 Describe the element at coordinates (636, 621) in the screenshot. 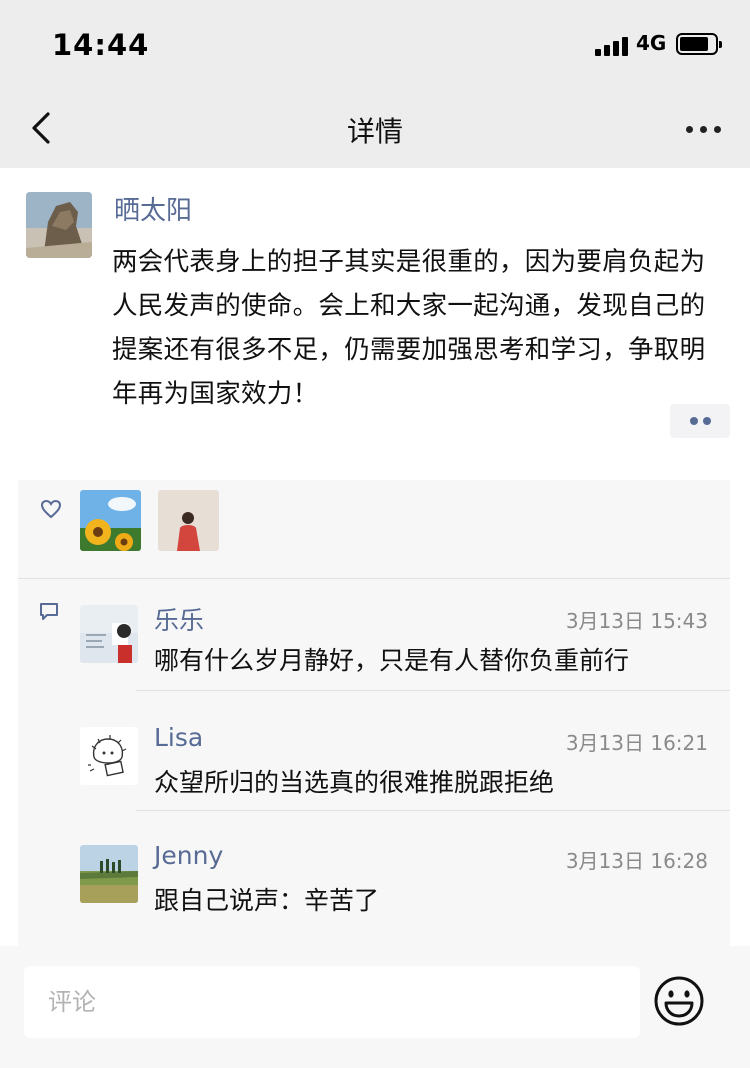

I see `comment-time: 3月13日 15:43` at that location.